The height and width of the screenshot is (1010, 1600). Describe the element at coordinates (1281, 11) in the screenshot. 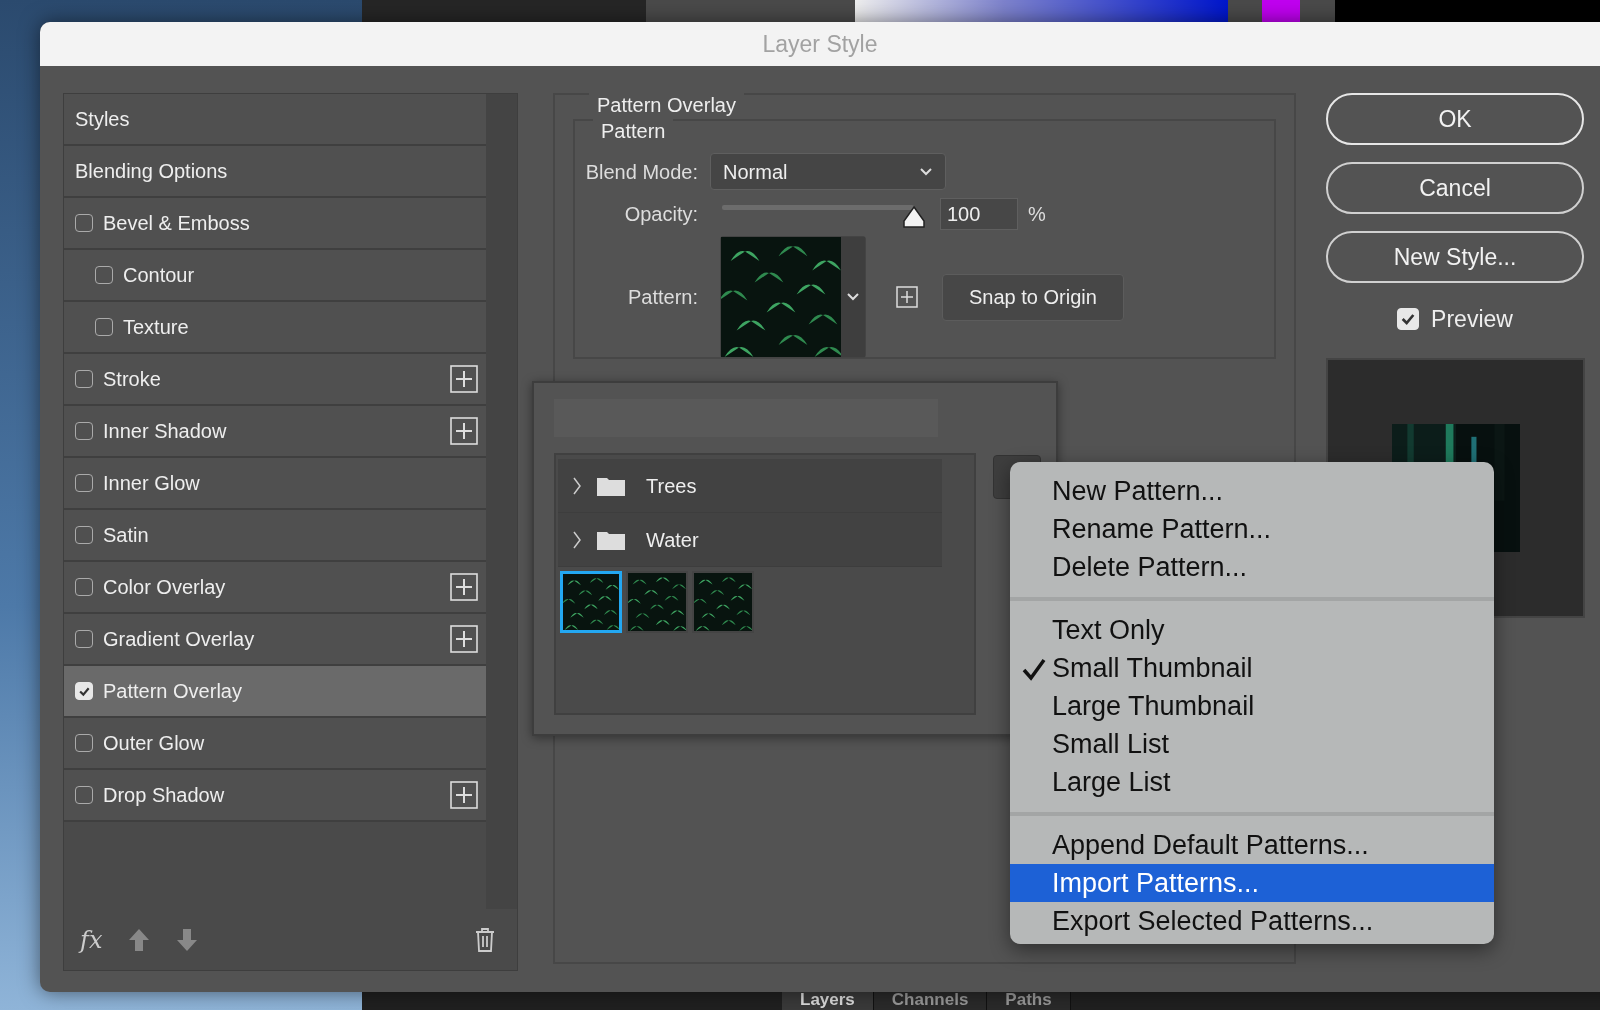

I see `color-swatch` at that location.